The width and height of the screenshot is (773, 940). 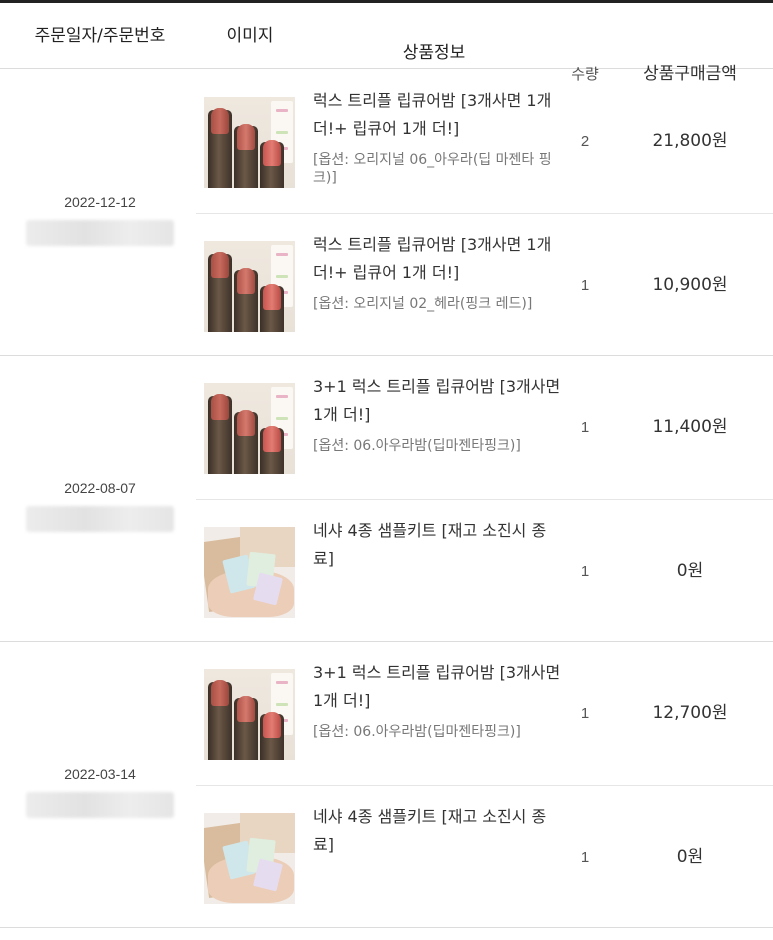 What do you see at coordinates (690, 713) in the screenshot?
I see `item-price: 12,700원` at bounding box center [690, 713].